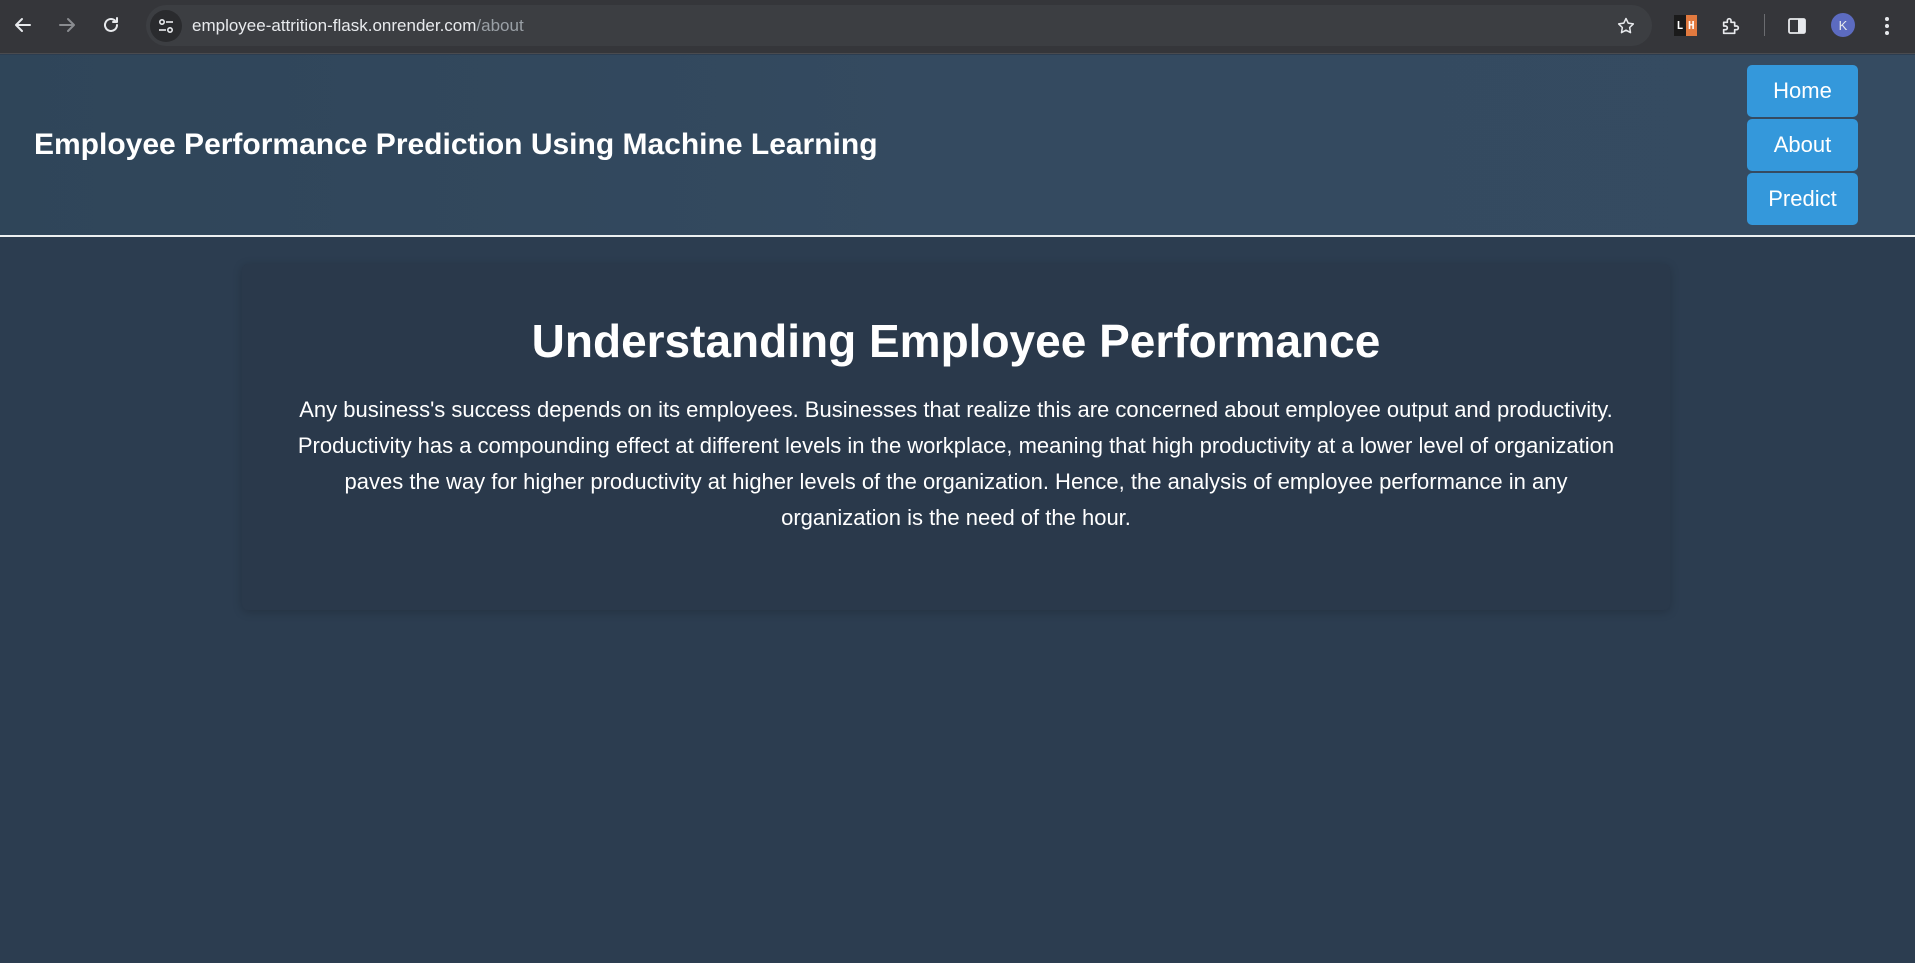  Describe the element at coordinates (500, 25) in the screenshot. I see `url-path: /about` at that location.